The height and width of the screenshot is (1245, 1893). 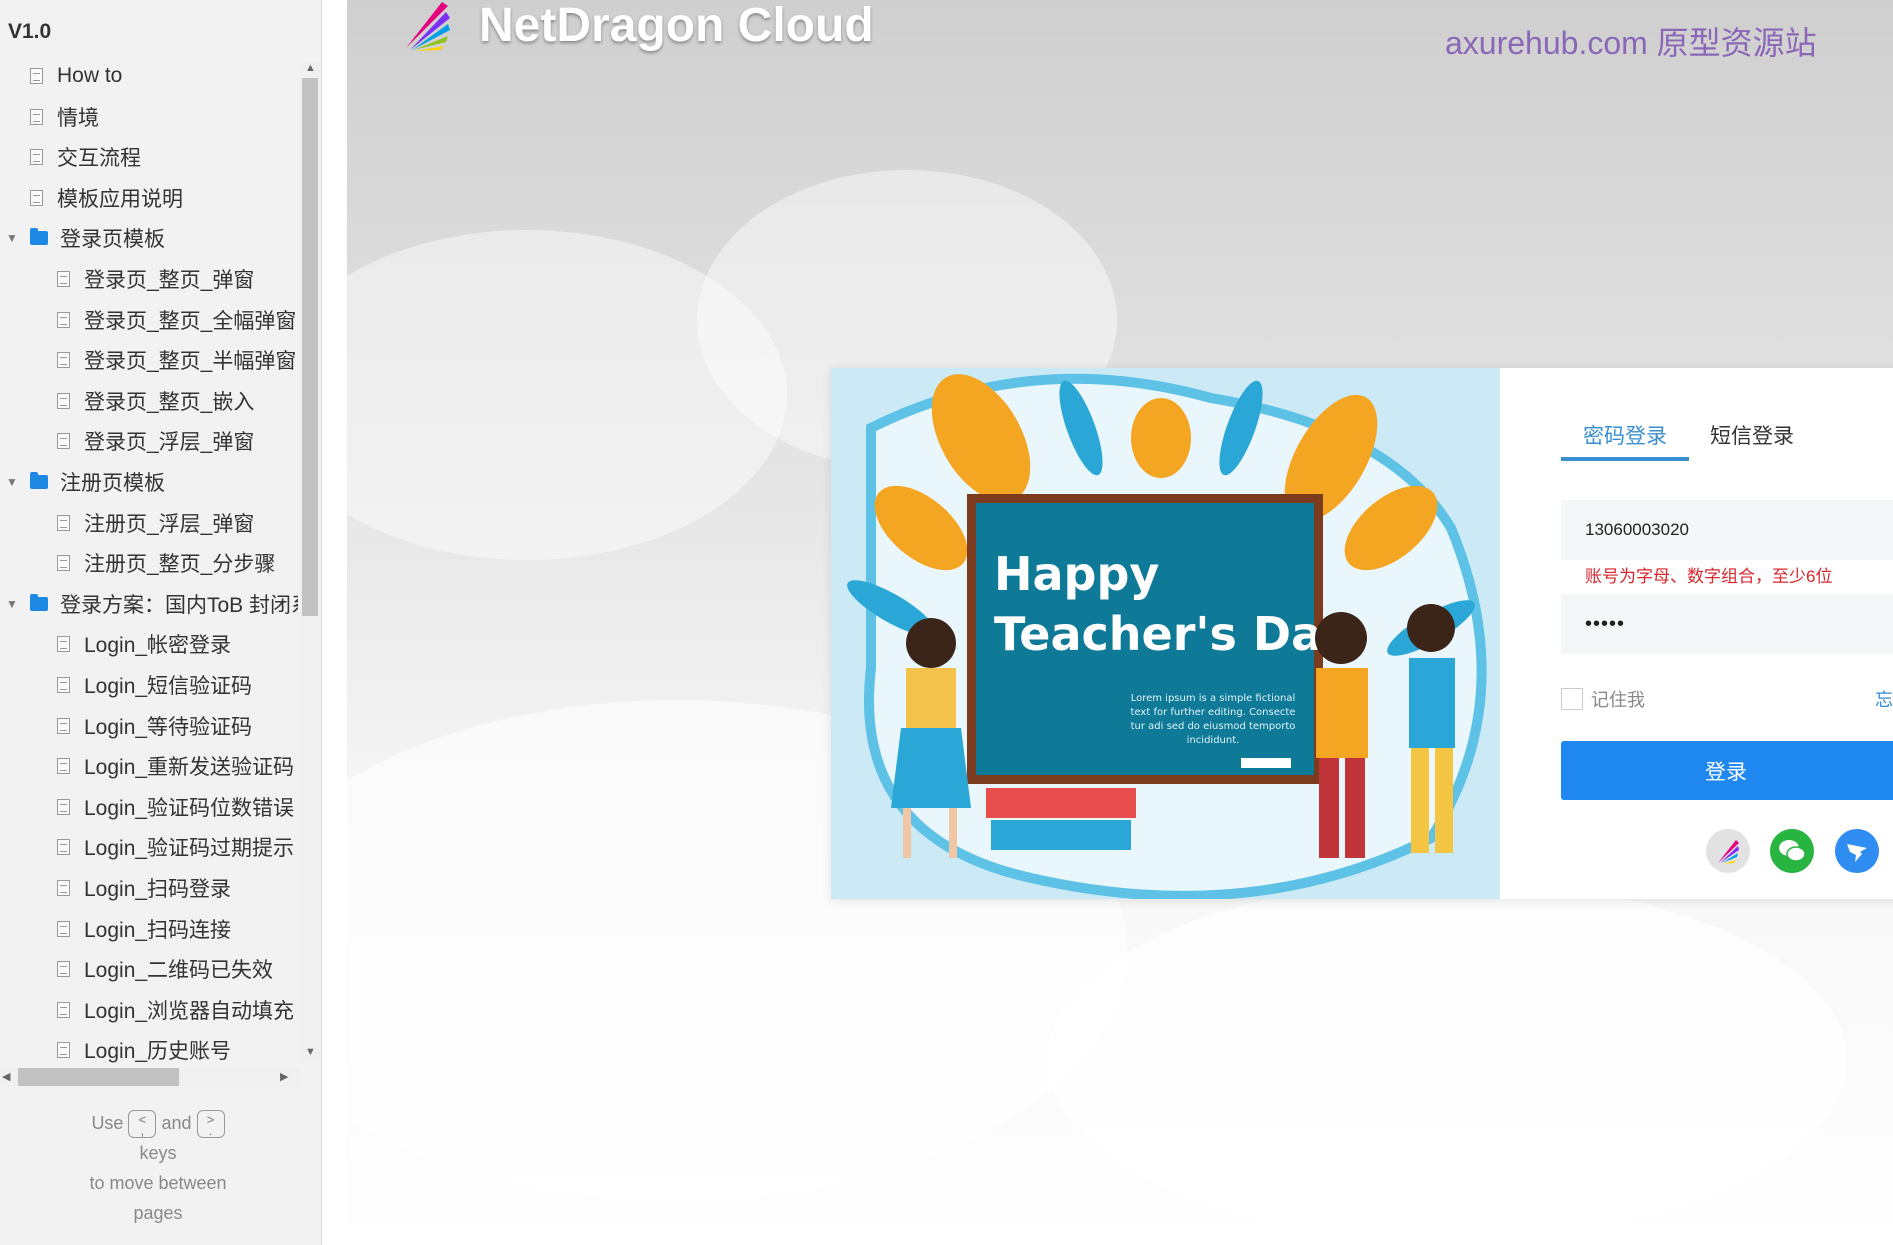 What do you see at coordinates (1625, 459) in the screenshot?
I see `active-tab-indicator` at bounding box center [1625, 459].